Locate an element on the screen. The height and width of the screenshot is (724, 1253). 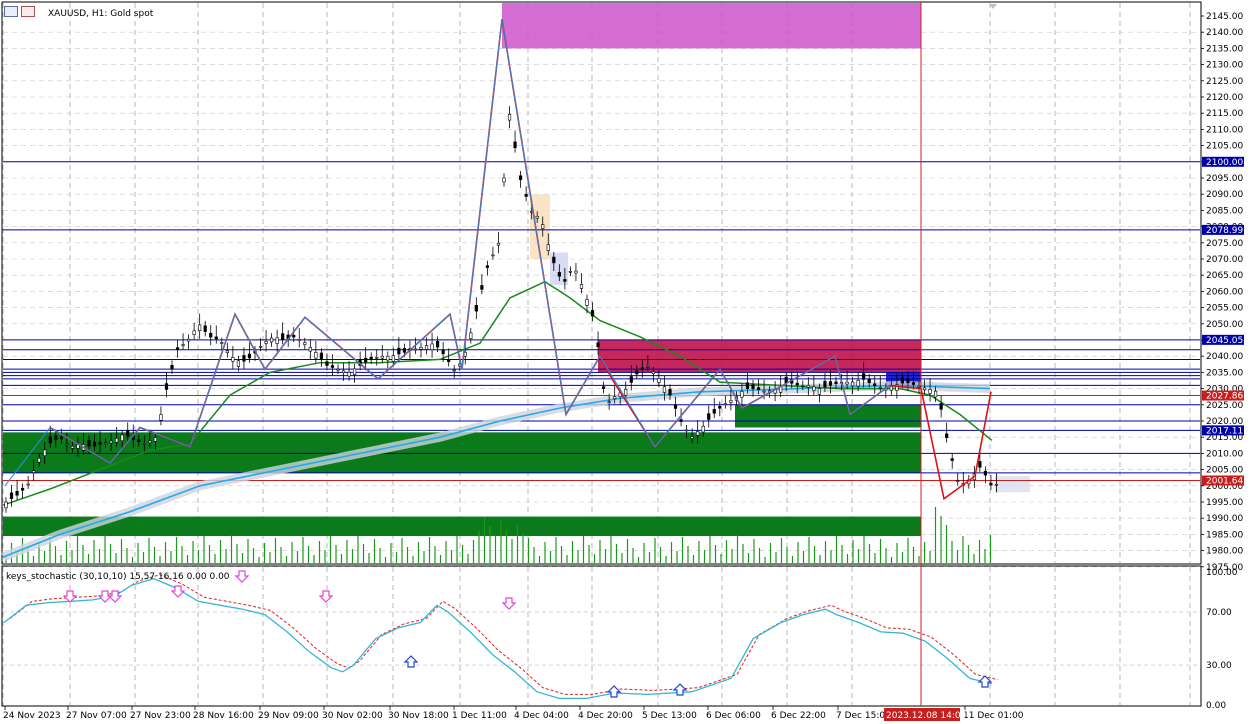
chart-type-icon is located at coordinates (11, 11).